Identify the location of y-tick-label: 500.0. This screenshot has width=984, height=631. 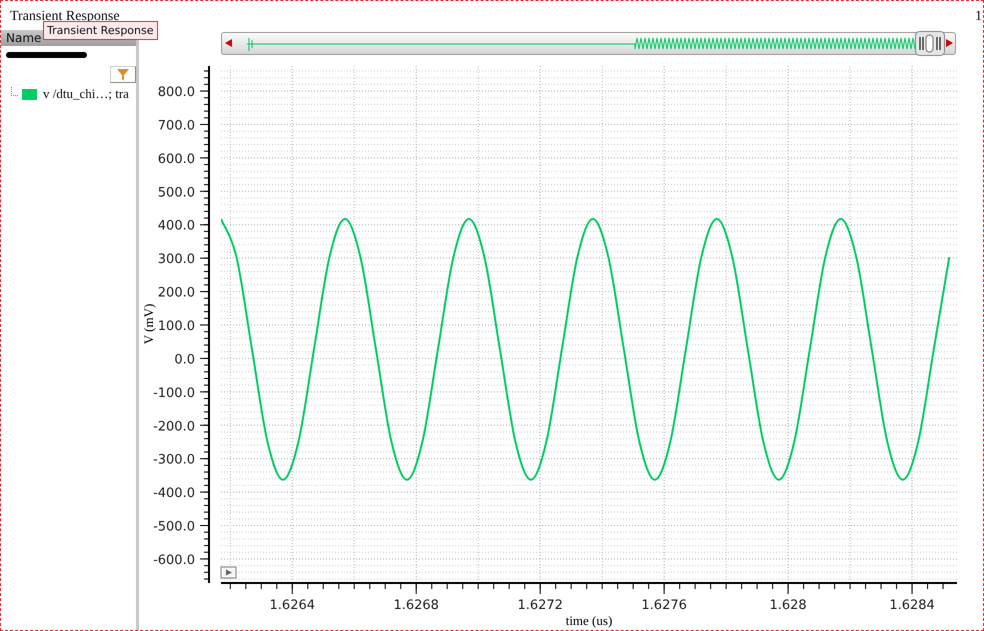
(176, 192).